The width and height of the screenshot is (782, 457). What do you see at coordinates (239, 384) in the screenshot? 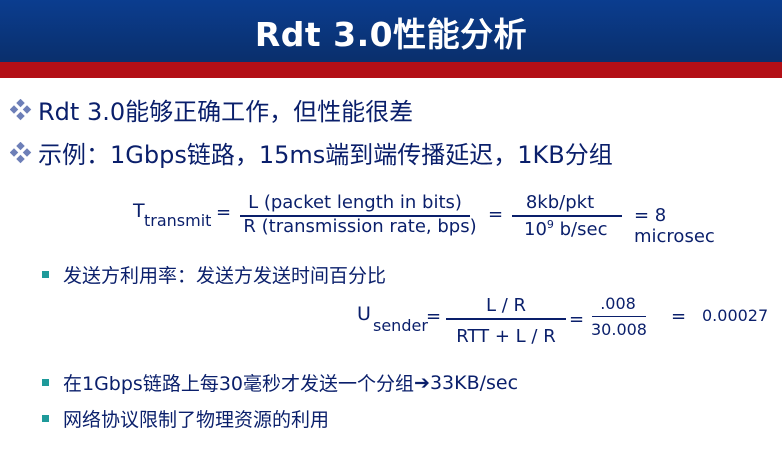
I see `sub-bullet-text: 在1Gbps链路上每30毫秒才发送一个分组` at bounding box center [239, 384].